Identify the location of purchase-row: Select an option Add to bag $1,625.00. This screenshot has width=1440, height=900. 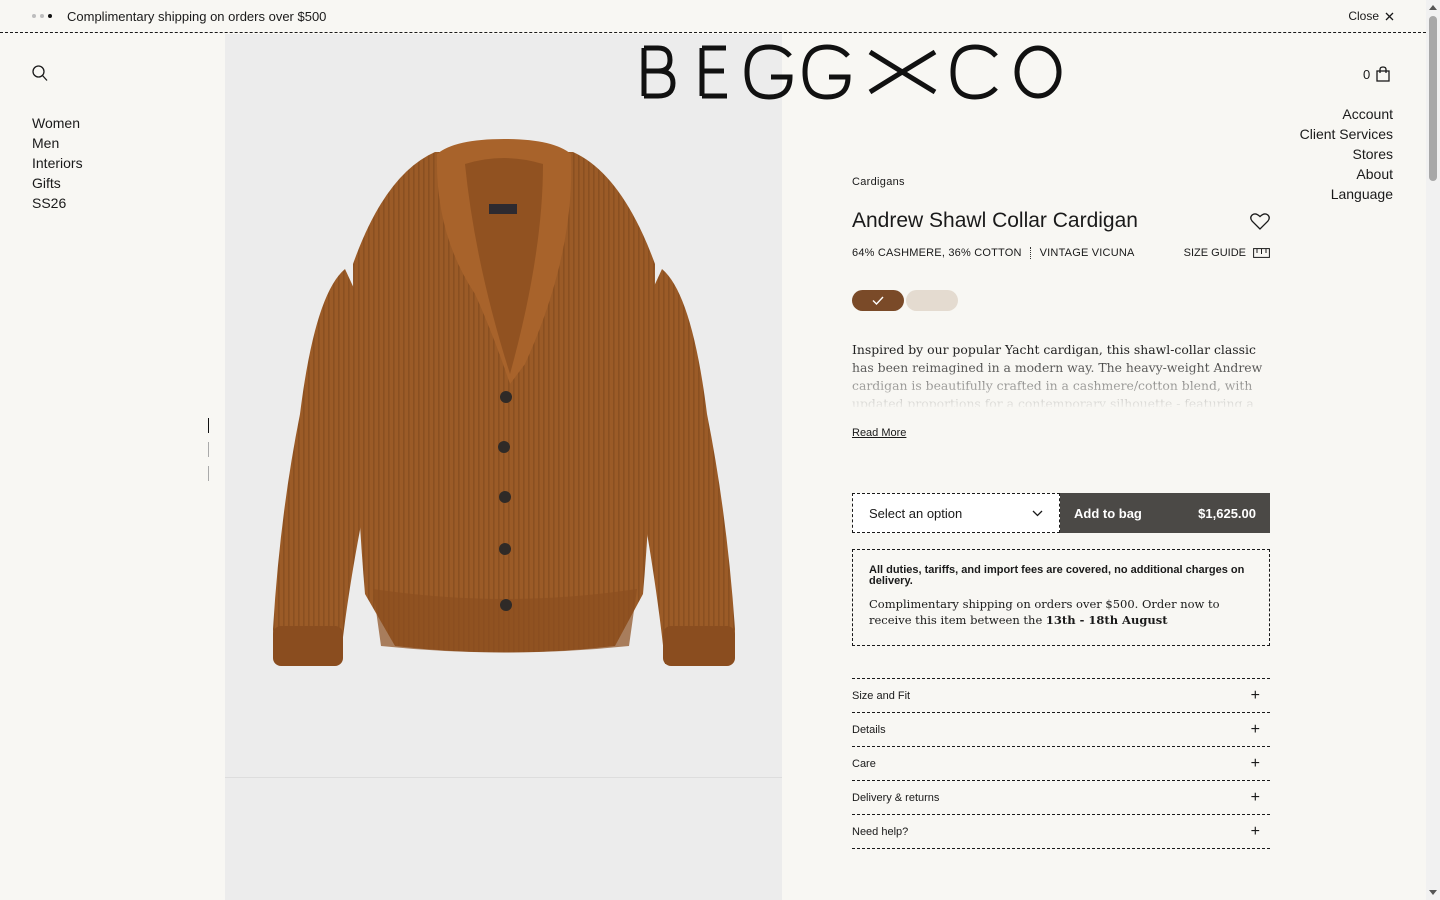
(1061, 513).